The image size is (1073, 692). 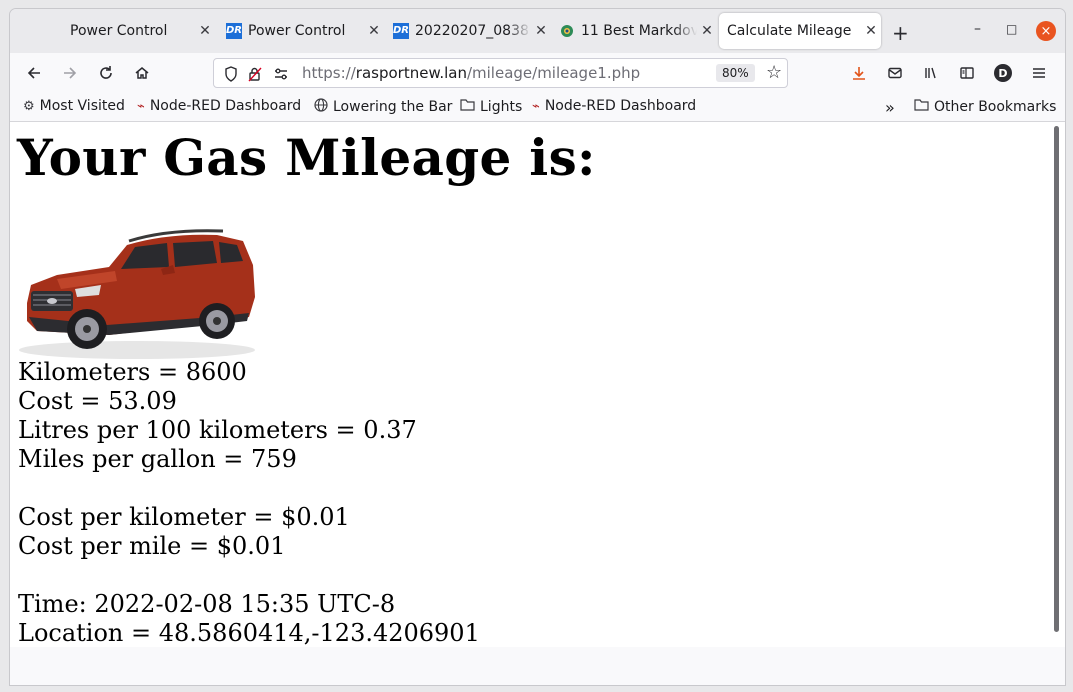 I want to click on blank-icon, so click(x=28, y=31).